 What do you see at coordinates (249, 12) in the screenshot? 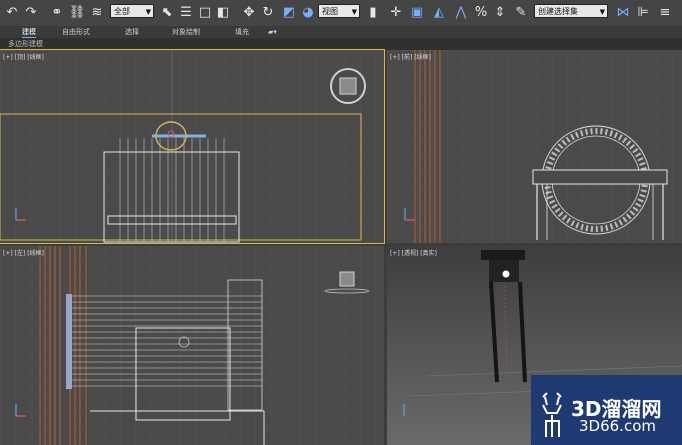
I see `move-icon: ✥` at bounding box center [249, 12].